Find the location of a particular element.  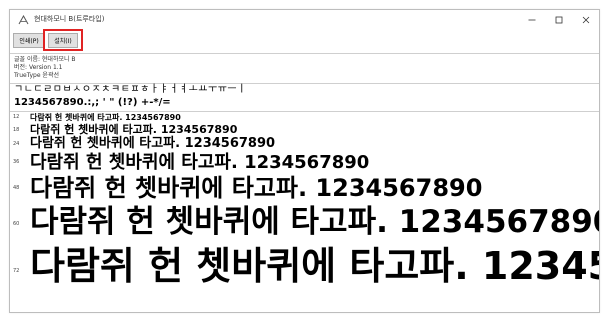

window-controls is located at coordinates (558, 20).